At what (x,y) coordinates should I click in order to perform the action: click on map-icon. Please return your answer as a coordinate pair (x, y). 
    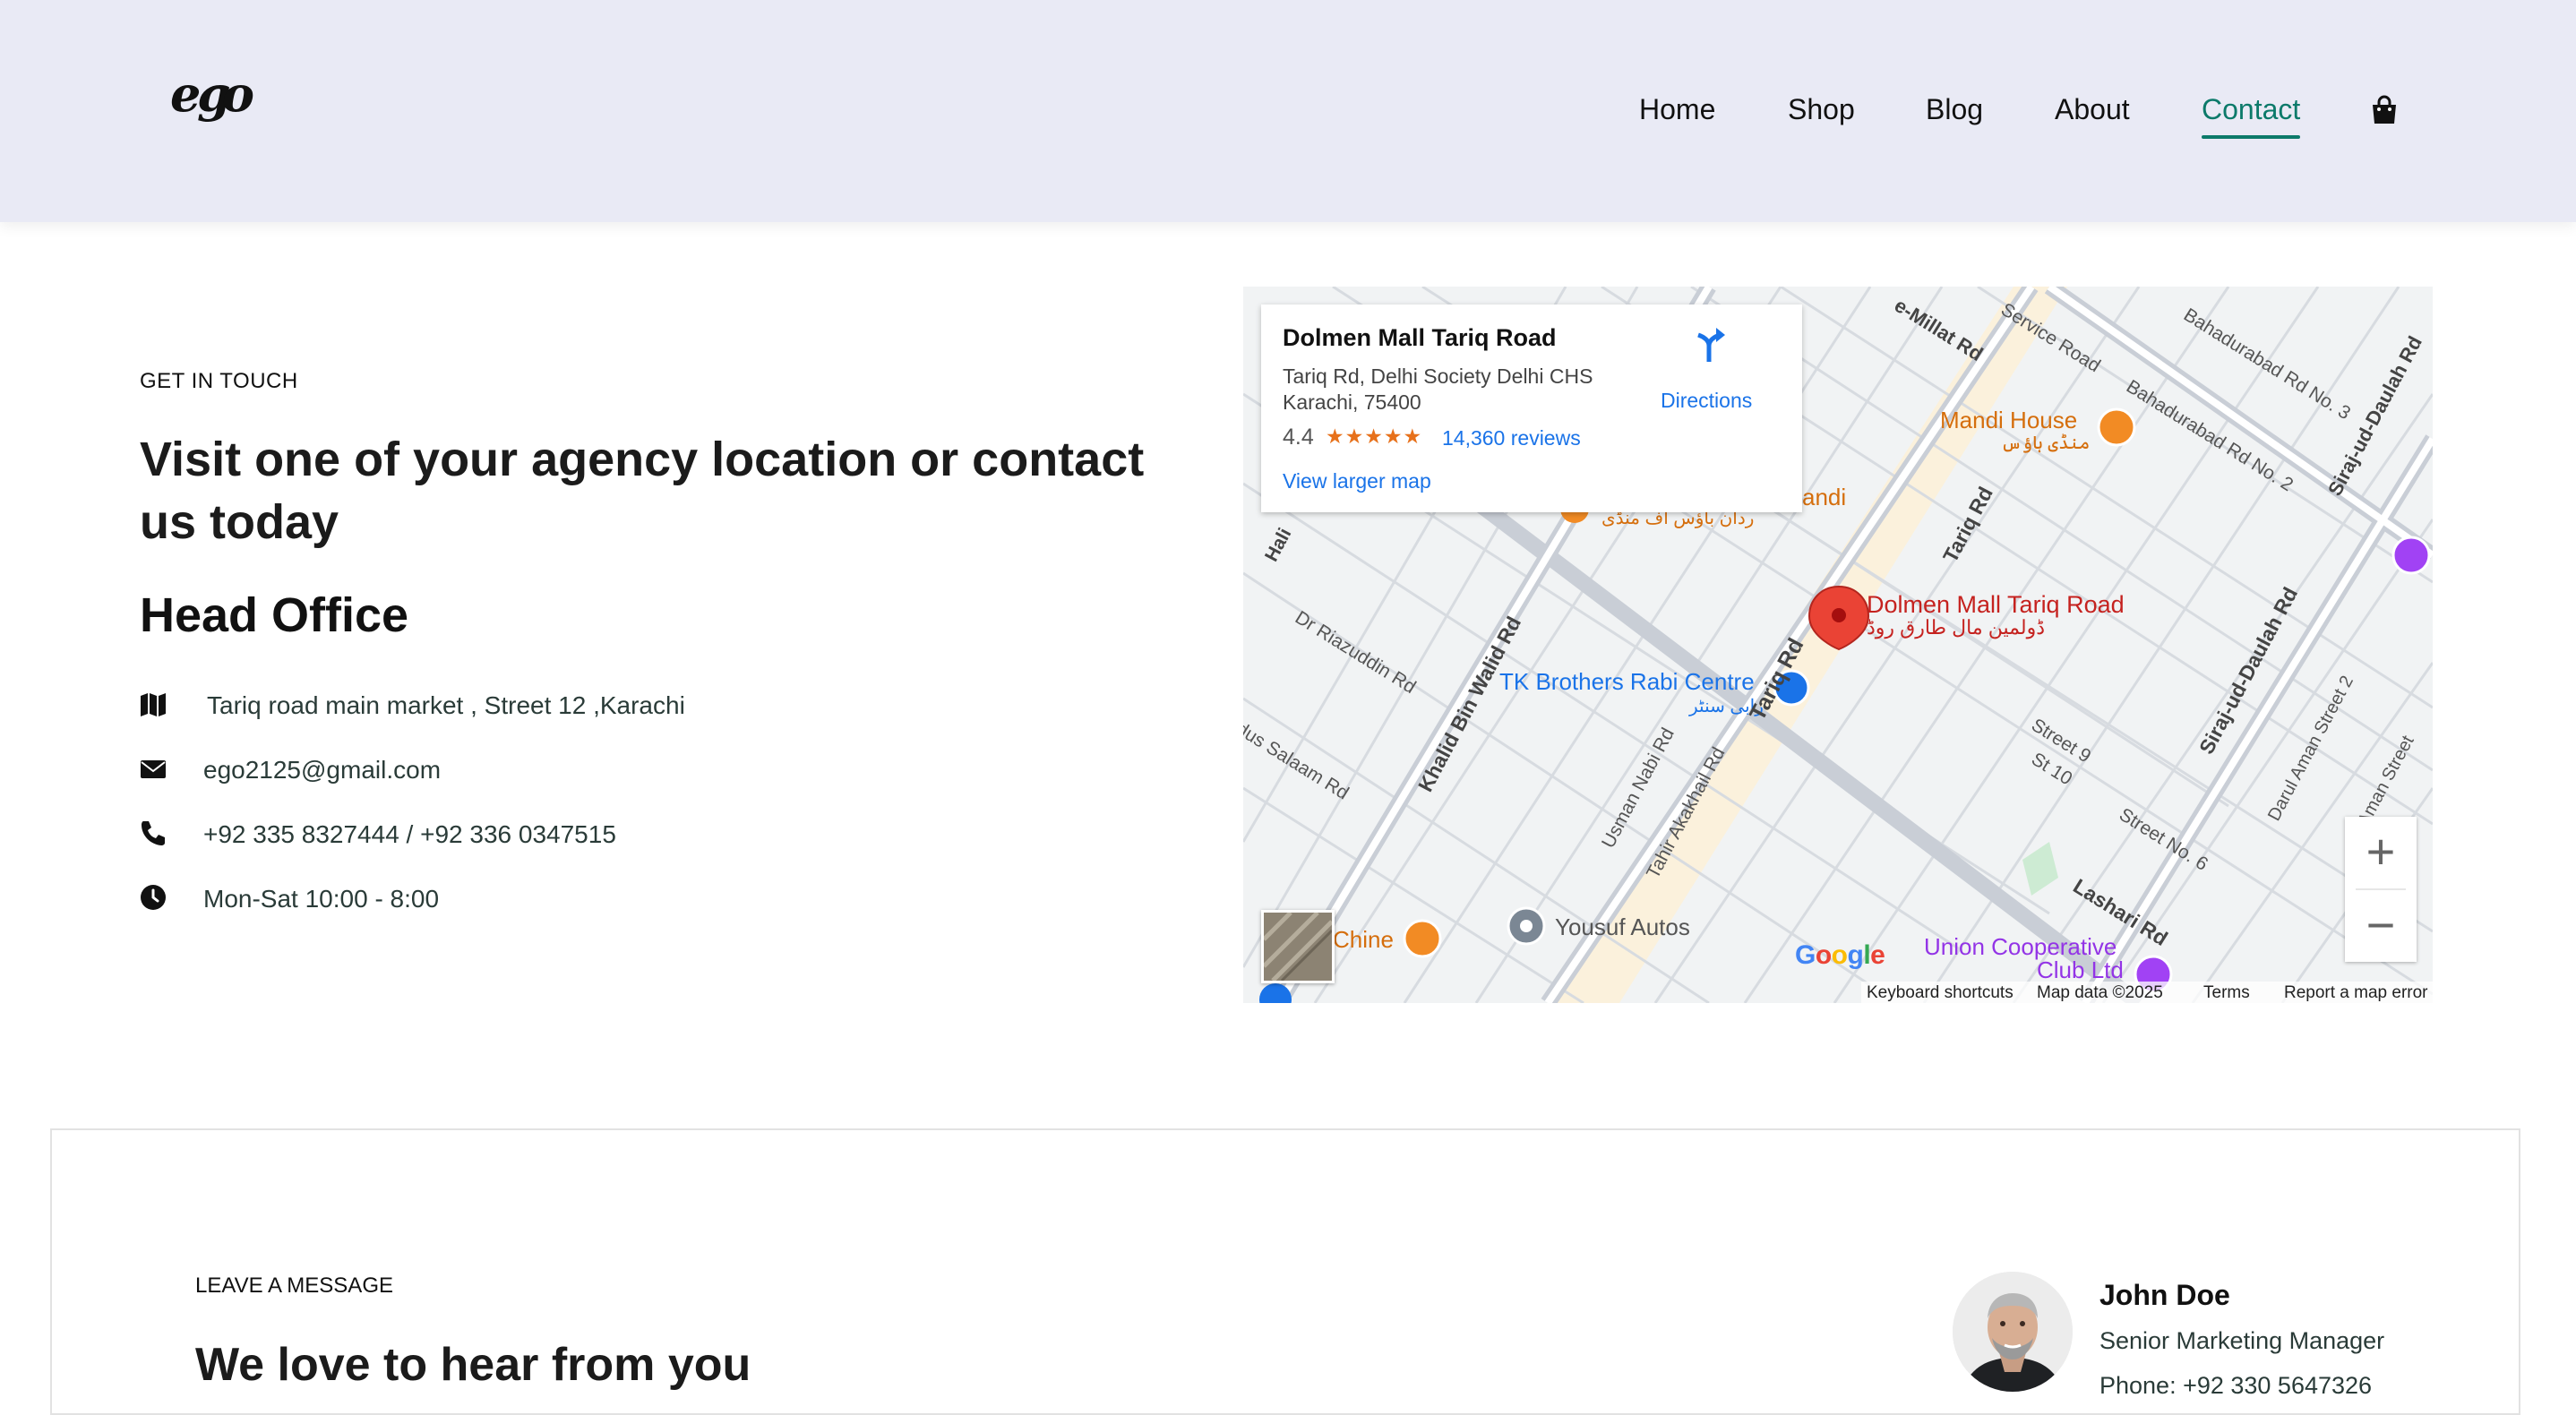
    Looking at the image, I should click on (153, 704).